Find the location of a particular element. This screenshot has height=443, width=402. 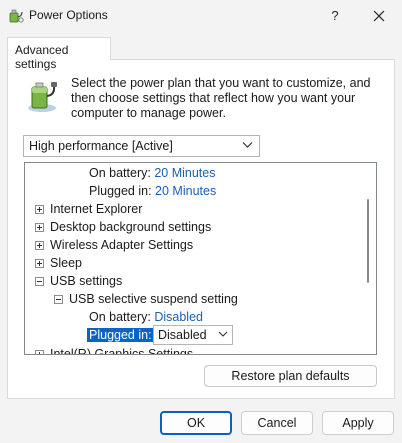

tree-item-label: Desktop background settings is located at coordinates (131, 227).